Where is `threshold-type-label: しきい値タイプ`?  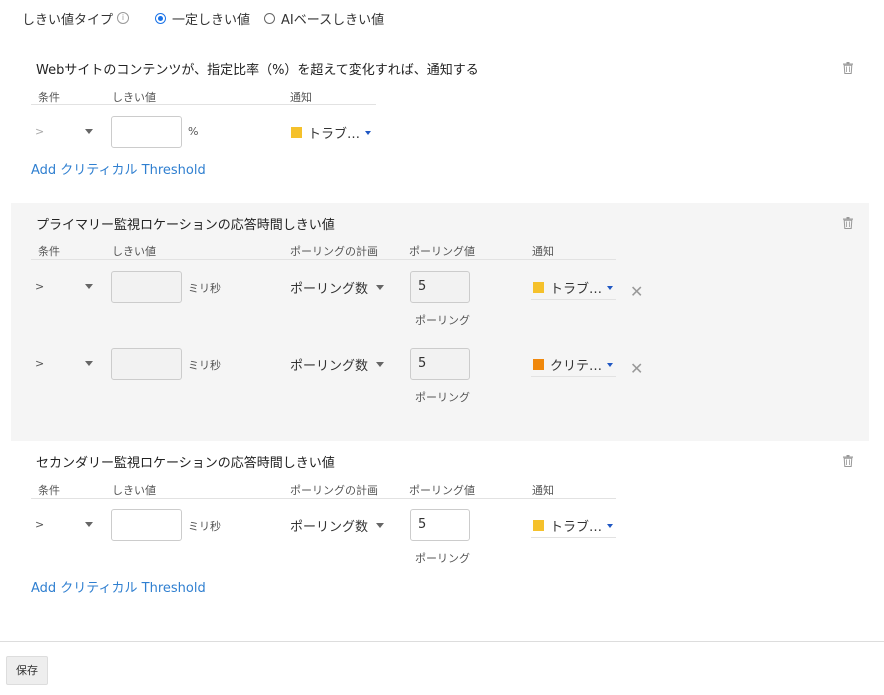 threshold-type-label: しきい値タイプ is located at coordinates (68, 20).